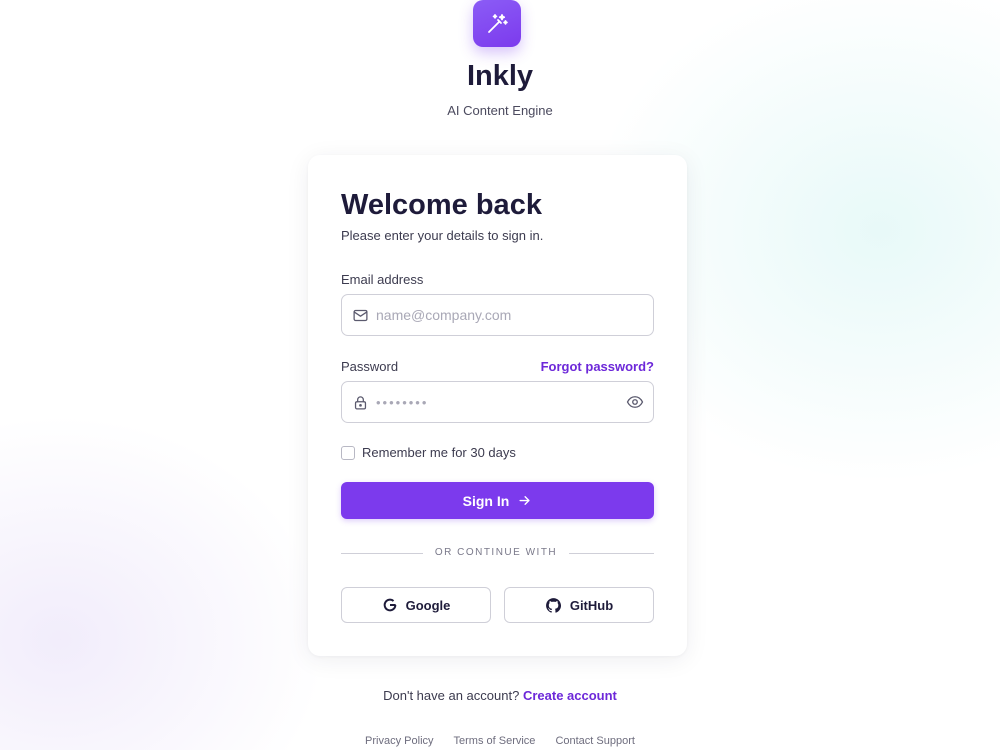  Describe the element at coordinates (611, 553) in the screenshot. I see `divider-line-right` at that location.